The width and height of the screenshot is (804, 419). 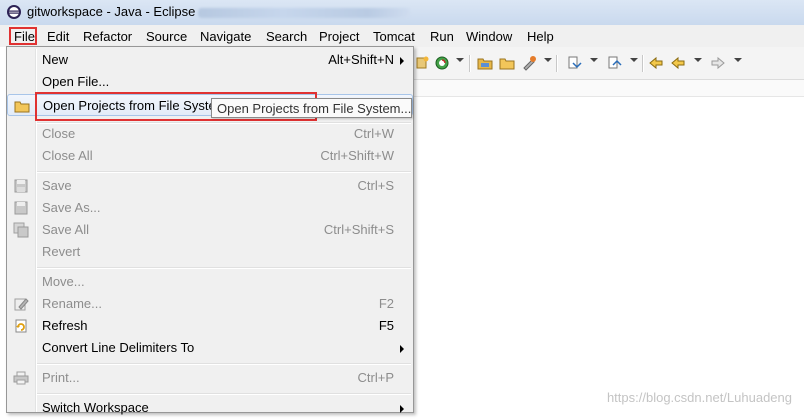 What do you see at coordinates (460, 60) in the screenshot?
I see `open-type-dropdown-icon` at bounding box center [460, 60].